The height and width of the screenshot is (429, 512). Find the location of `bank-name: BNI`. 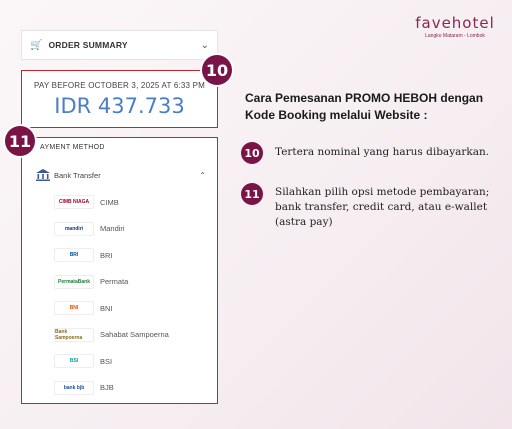

bank-name: BNI is located at coordinates (106, 308).